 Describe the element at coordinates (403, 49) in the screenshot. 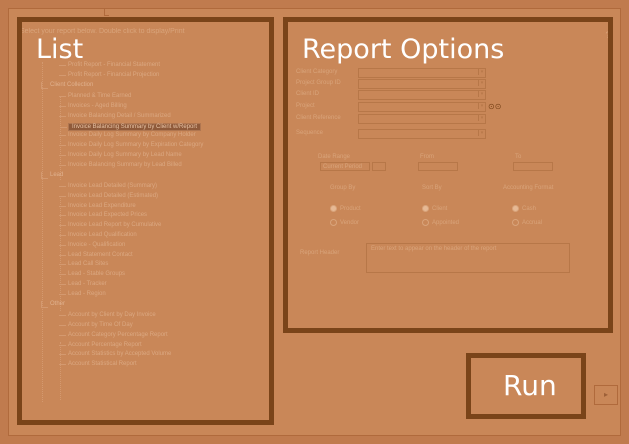

I see `report-options-title: Report Options` at that location.